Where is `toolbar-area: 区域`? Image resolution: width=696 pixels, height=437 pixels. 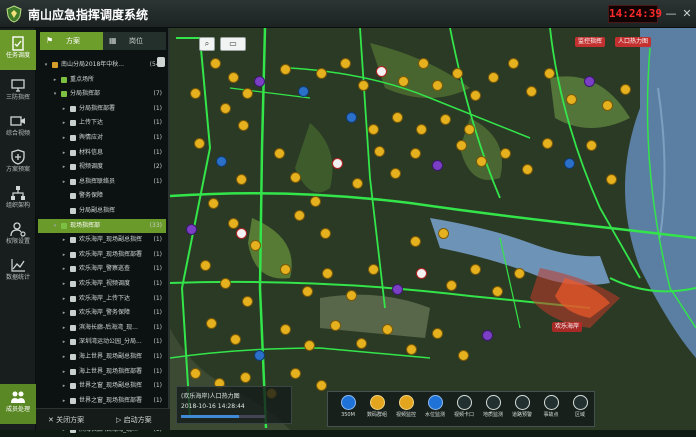 toolbar-area: 区域 is located at coordinates (580, 410).